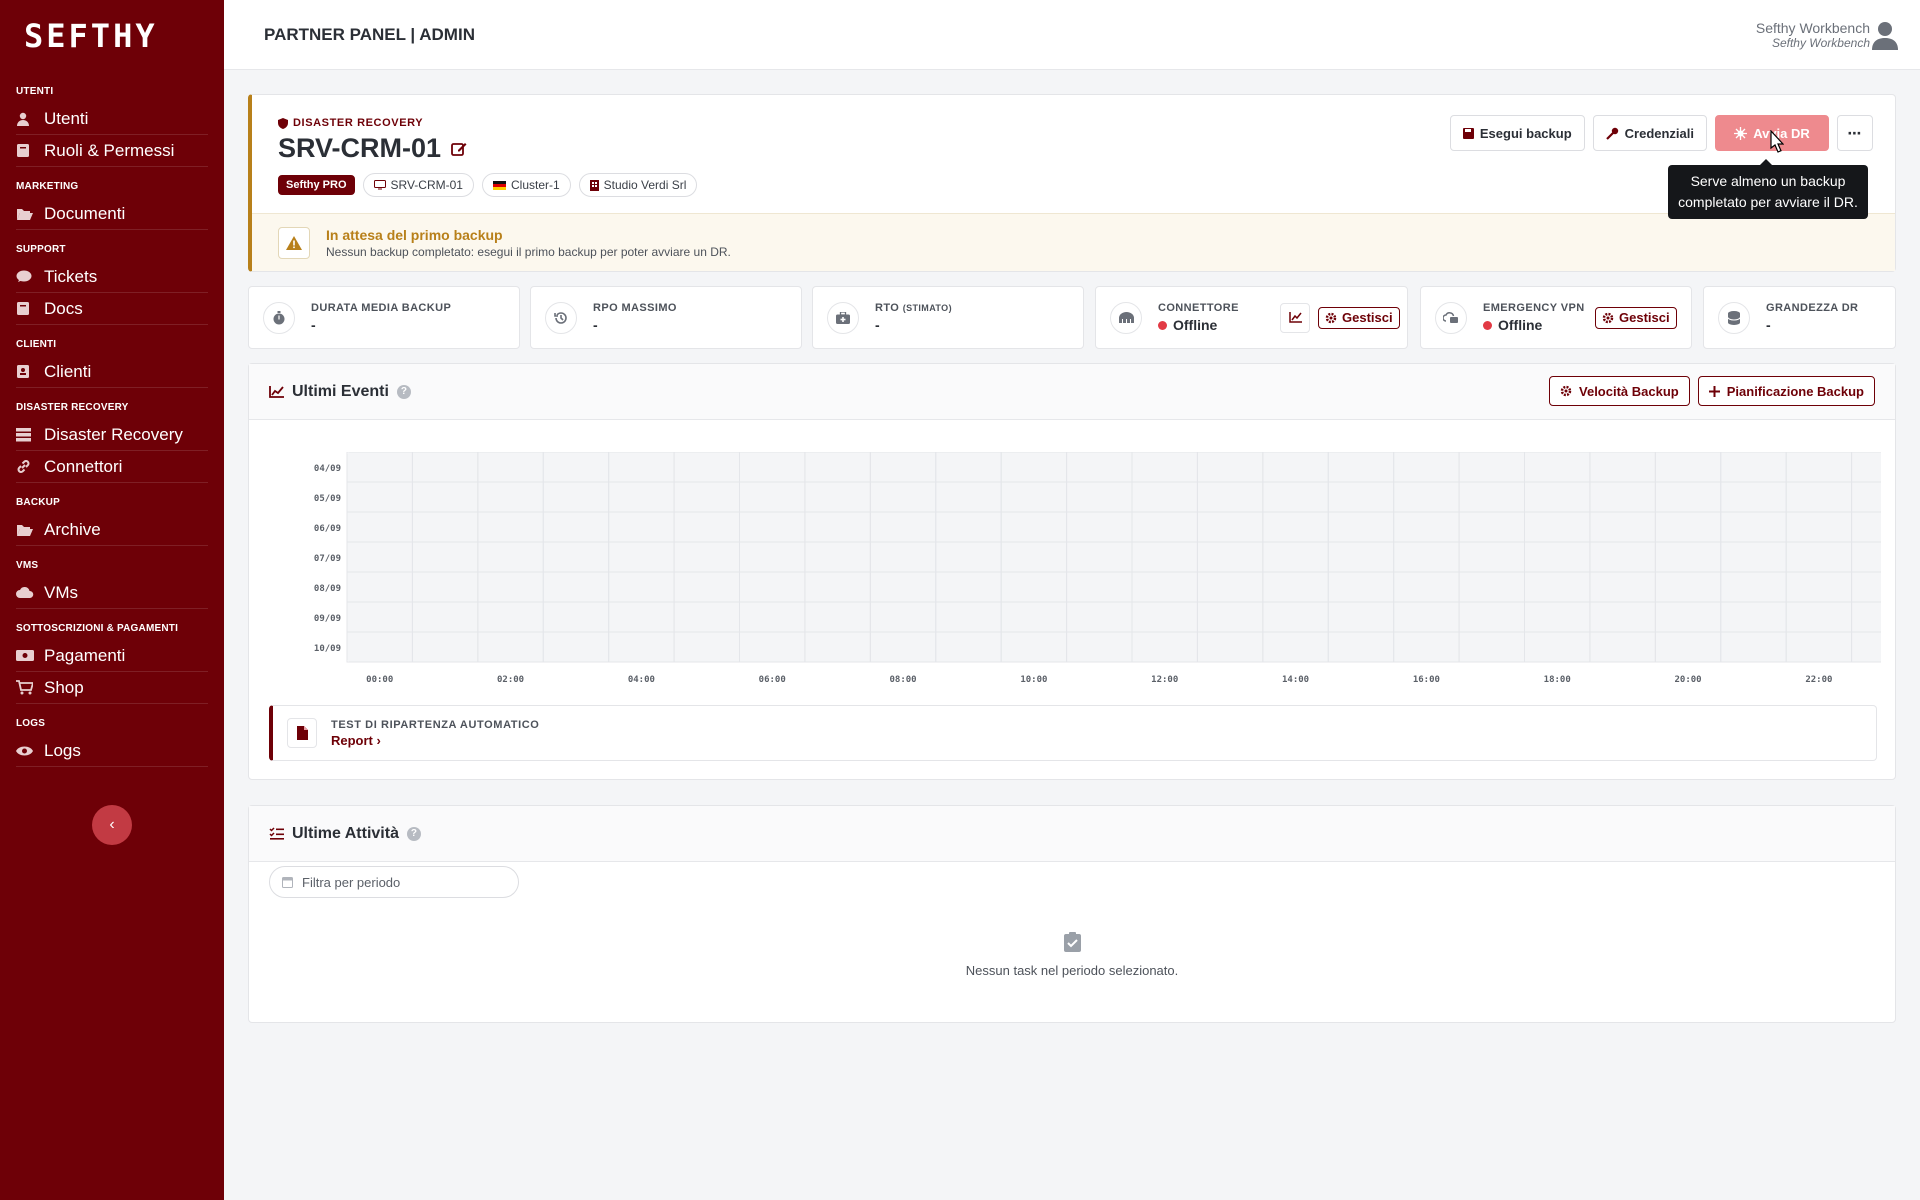 This screenshot has width=1920, height=1200. Describe the element at coordinates (499, 185) in the screenshot. I see `flag-de-icon` at that location.